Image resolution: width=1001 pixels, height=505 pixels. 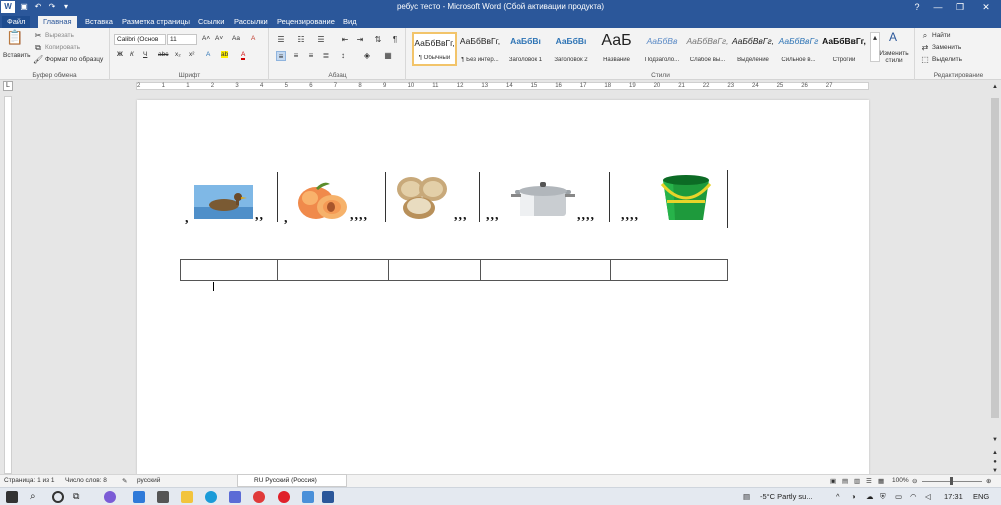 I want to click on camera-icon, so click(x=163, y=497).